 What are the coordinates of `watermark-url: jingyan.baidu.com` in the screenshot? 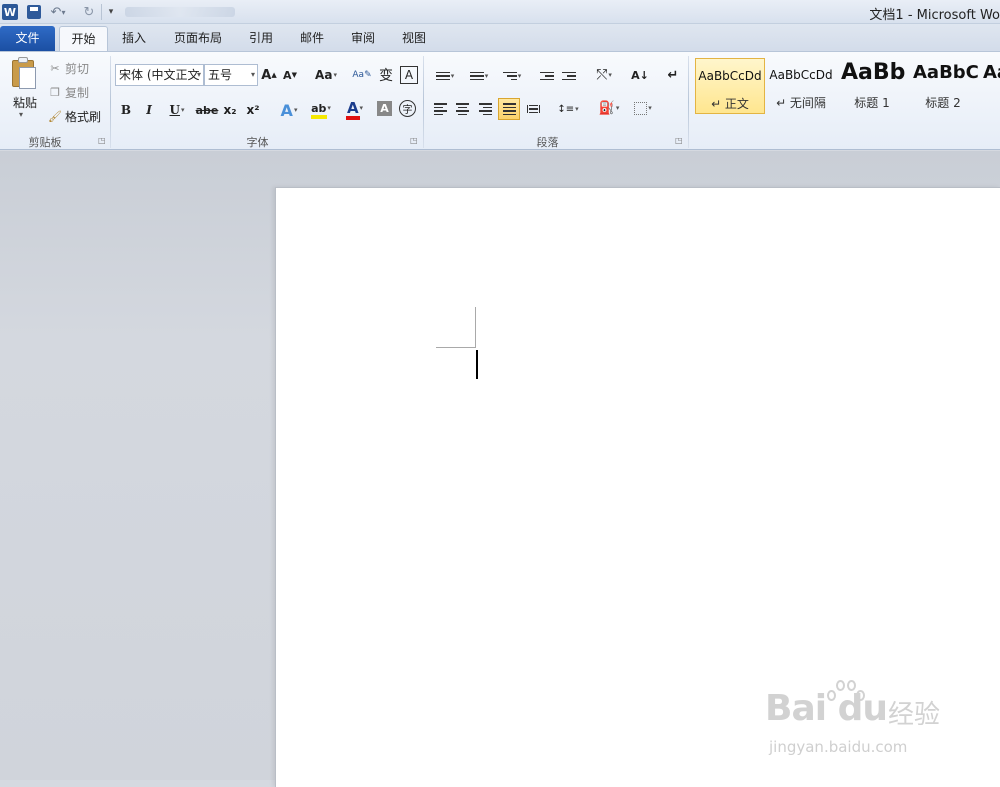 It's located at (838, 747).